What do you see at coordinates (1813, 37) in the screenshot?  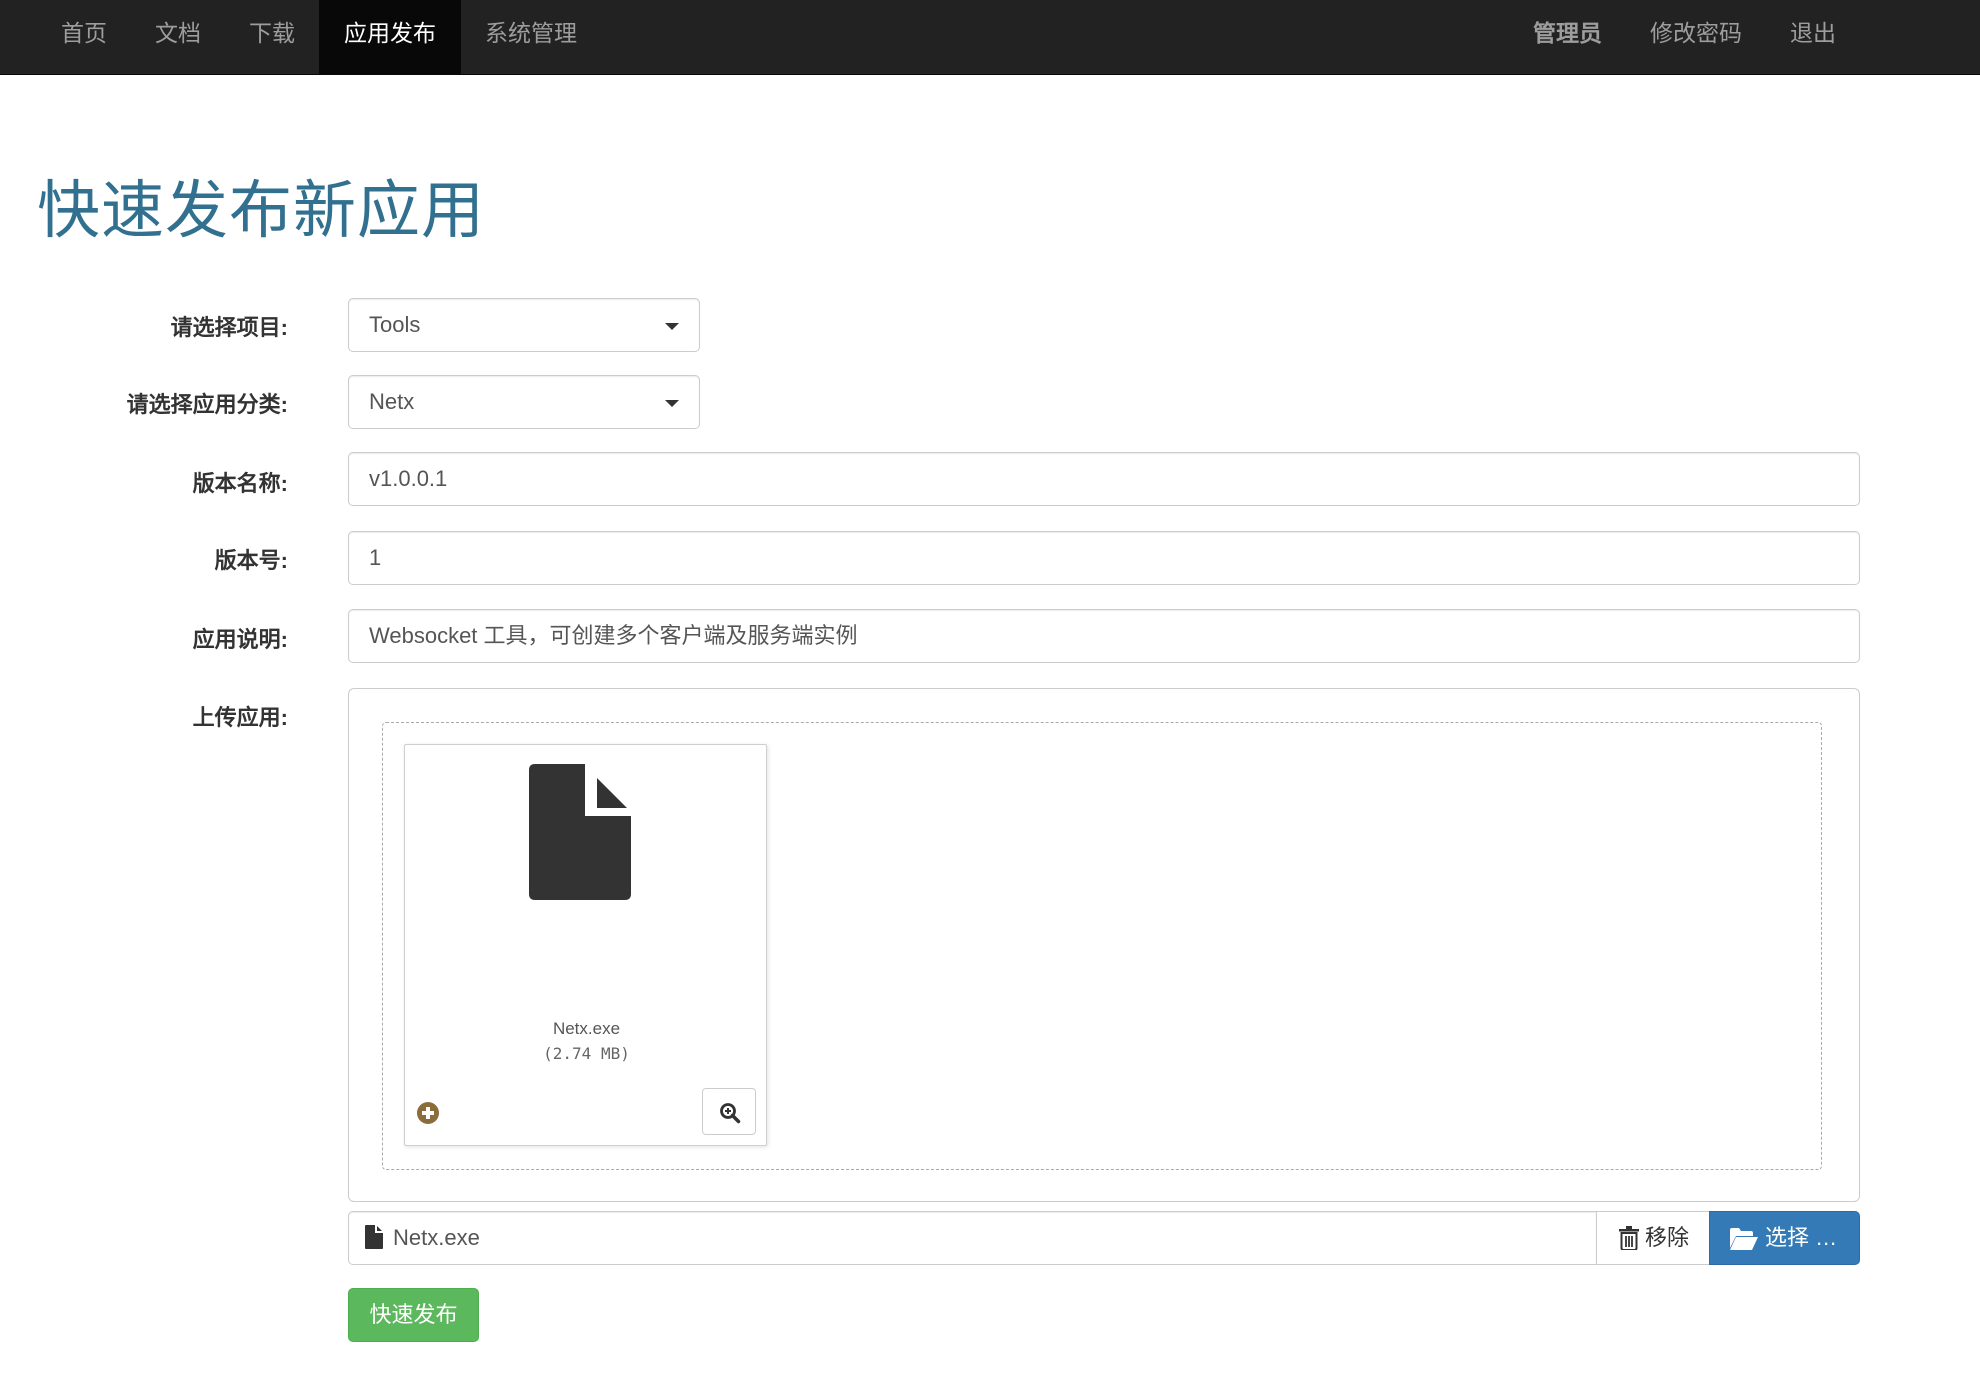 I see `nav-logout: 退出` at bounding box center [1813, 37].